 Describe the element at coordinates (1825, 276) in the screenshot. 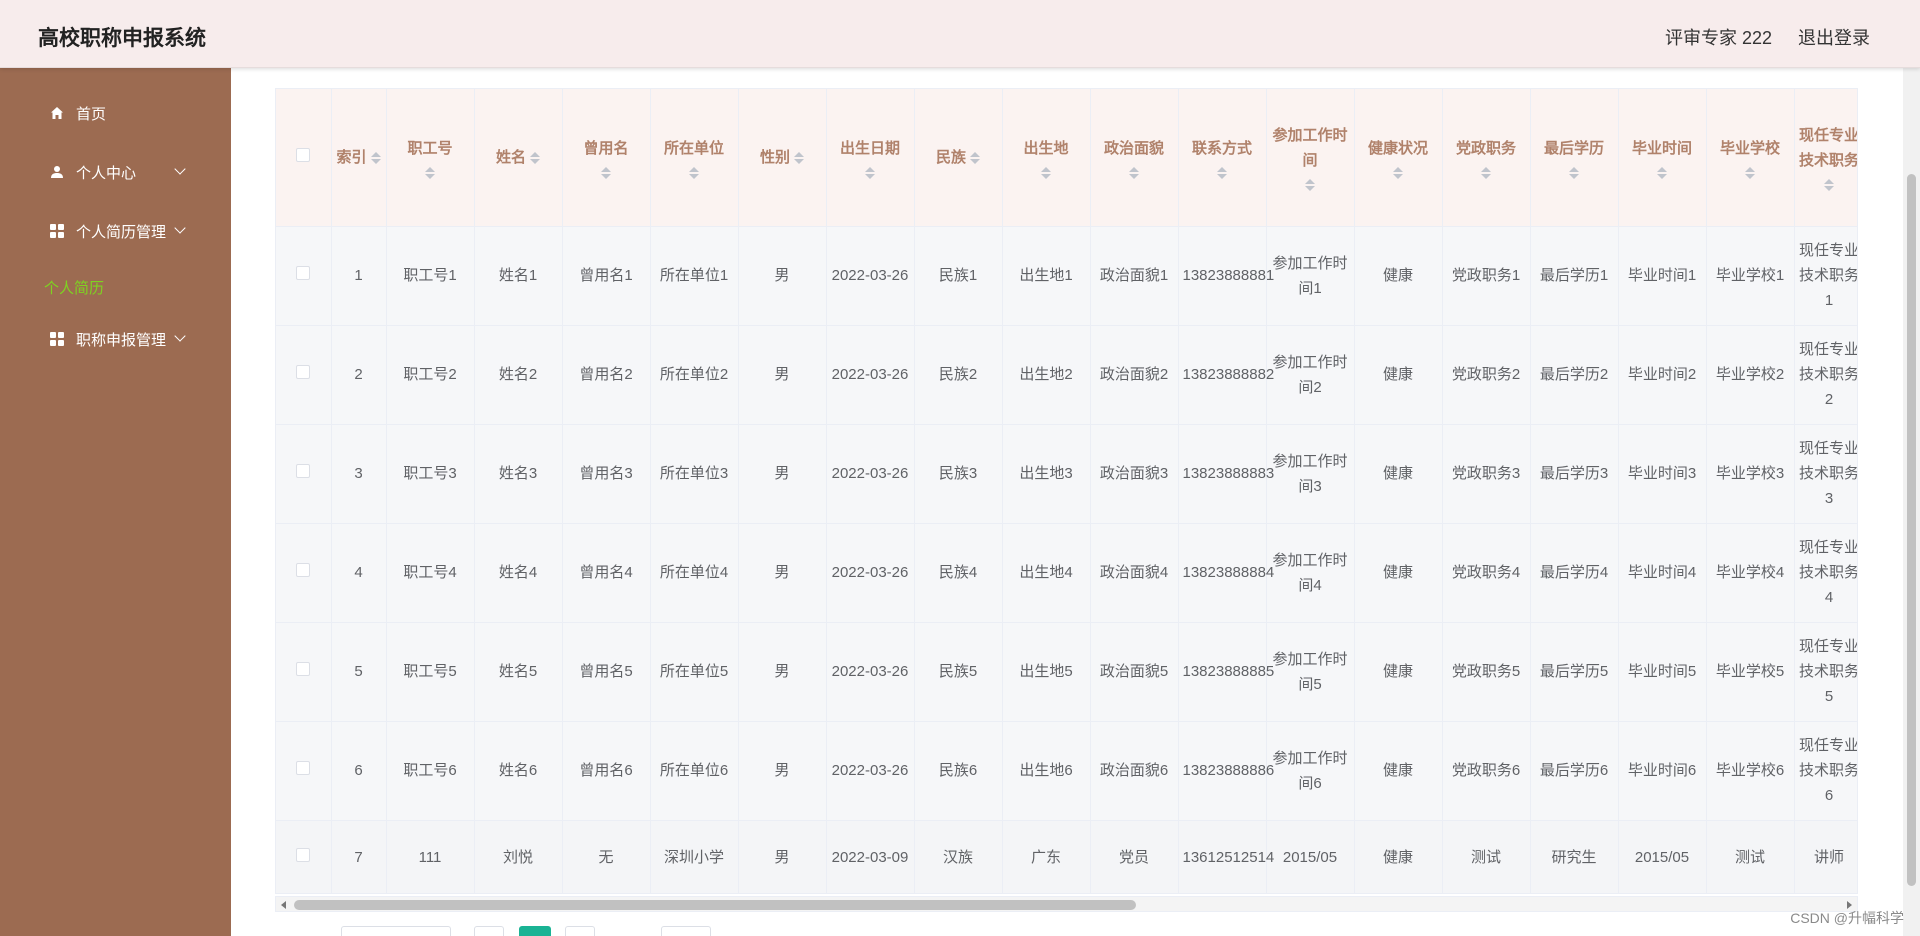

I see `table-cell: 现任专业技术职务1` at that location.